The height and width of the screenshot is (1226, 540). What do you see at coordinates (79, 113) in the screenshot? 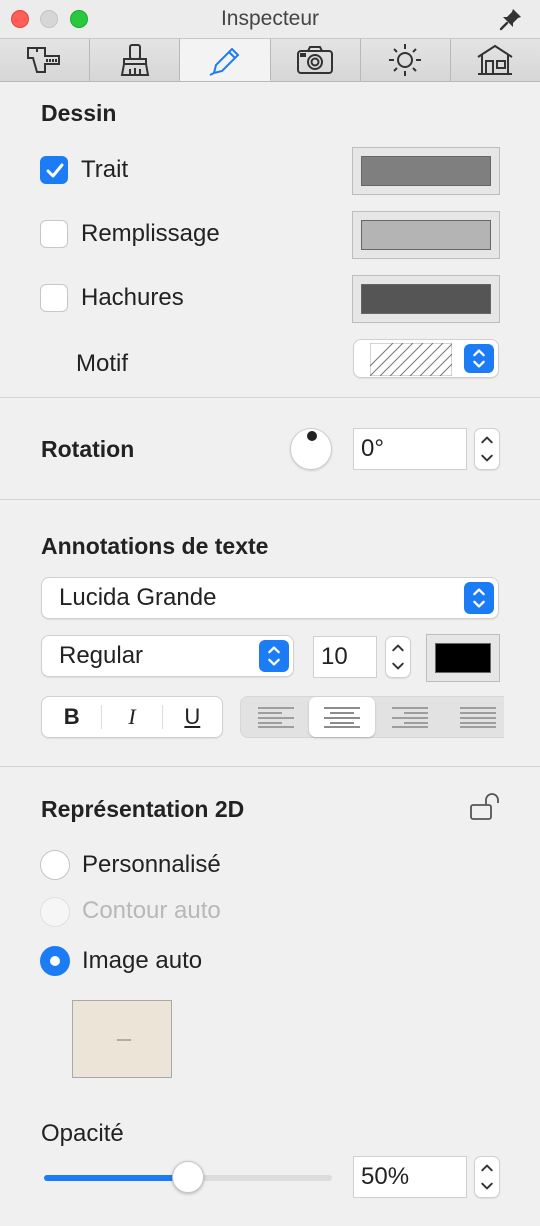
I see `drawing-section-title: Dessin` at bounding box center [79, 113].